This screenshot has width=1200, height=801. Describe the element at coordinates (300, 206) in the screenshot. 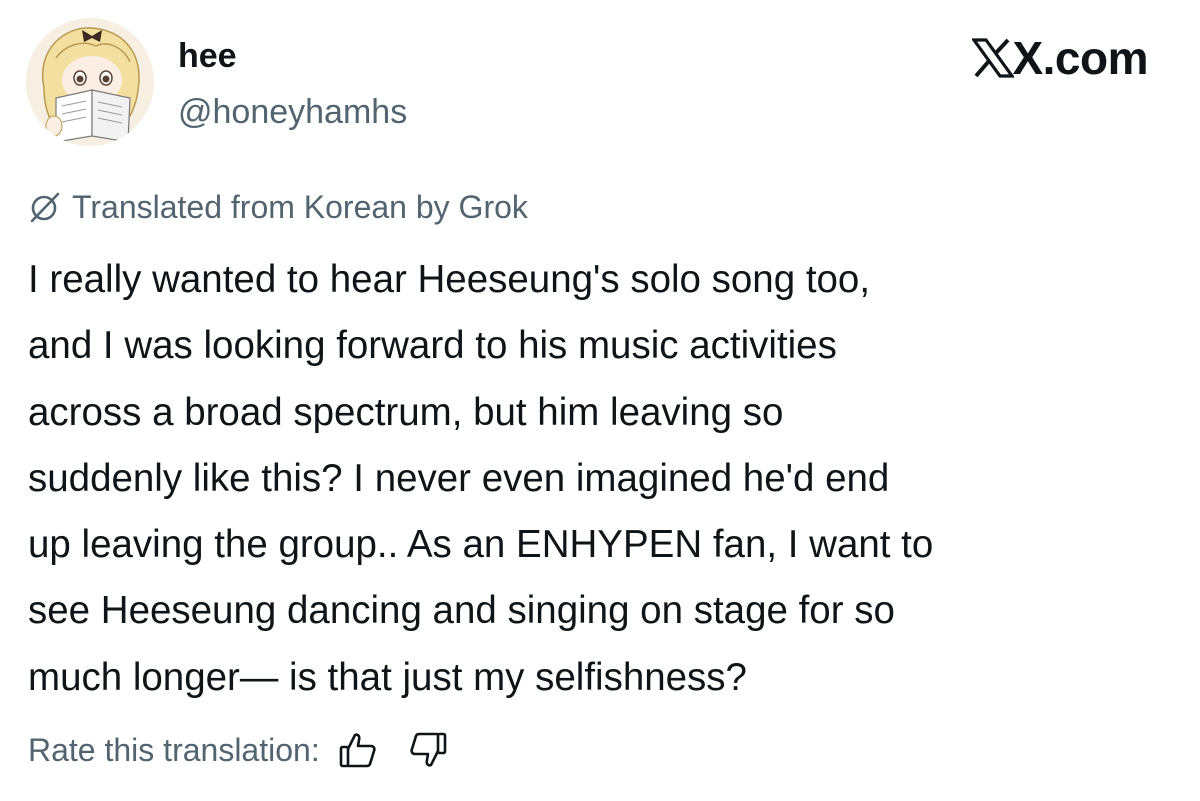

I see `translation-note-text: Translated from Korean by Grok` at that location.